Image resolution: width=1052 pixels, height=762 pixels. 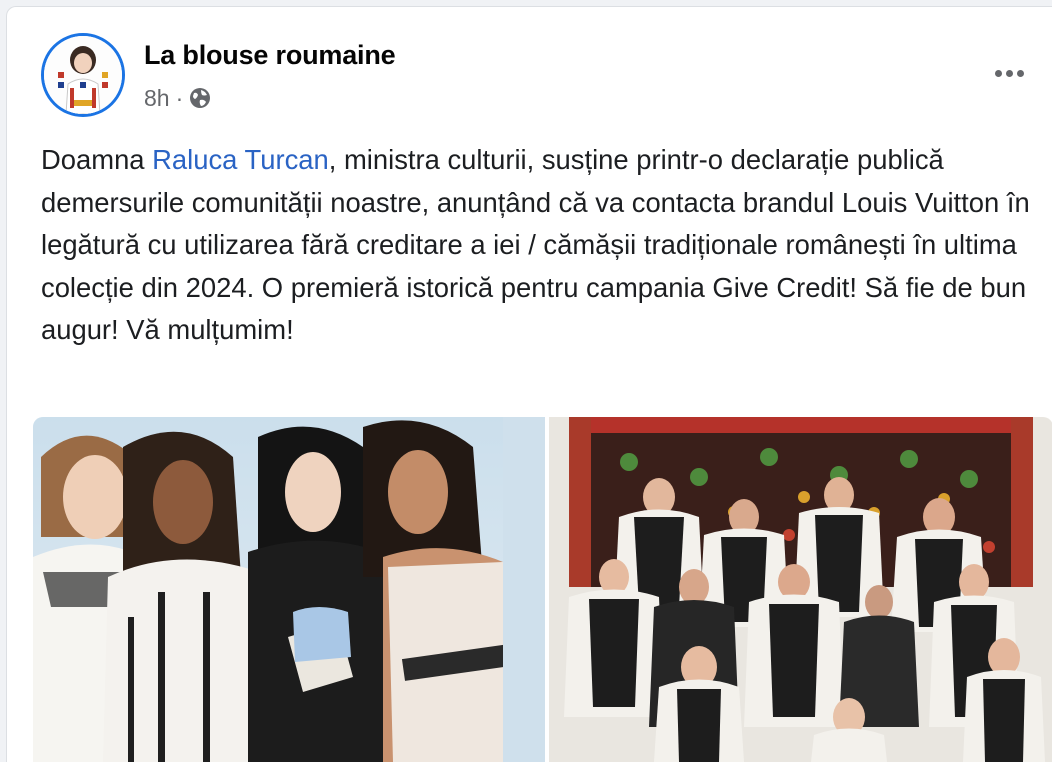 I want to click on post-meta: 8h ·, so click(x=177, y=98).